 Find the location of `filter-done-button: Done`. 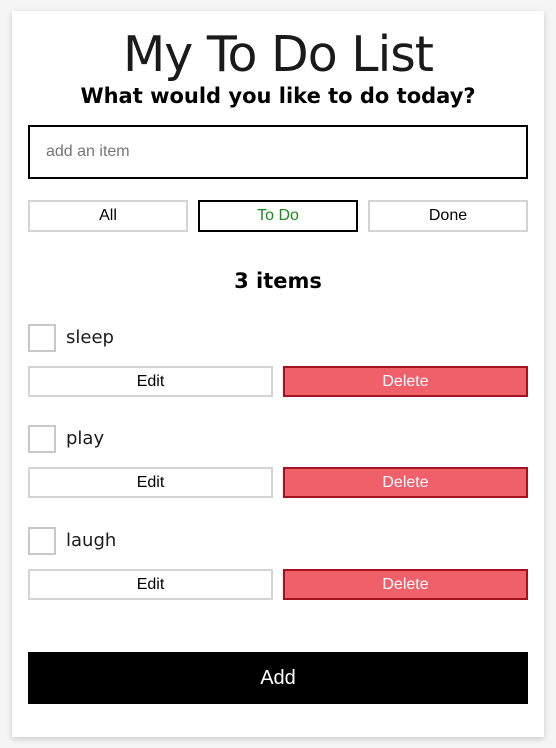

filter-done-button: Done is located at coordinates (448, 216).